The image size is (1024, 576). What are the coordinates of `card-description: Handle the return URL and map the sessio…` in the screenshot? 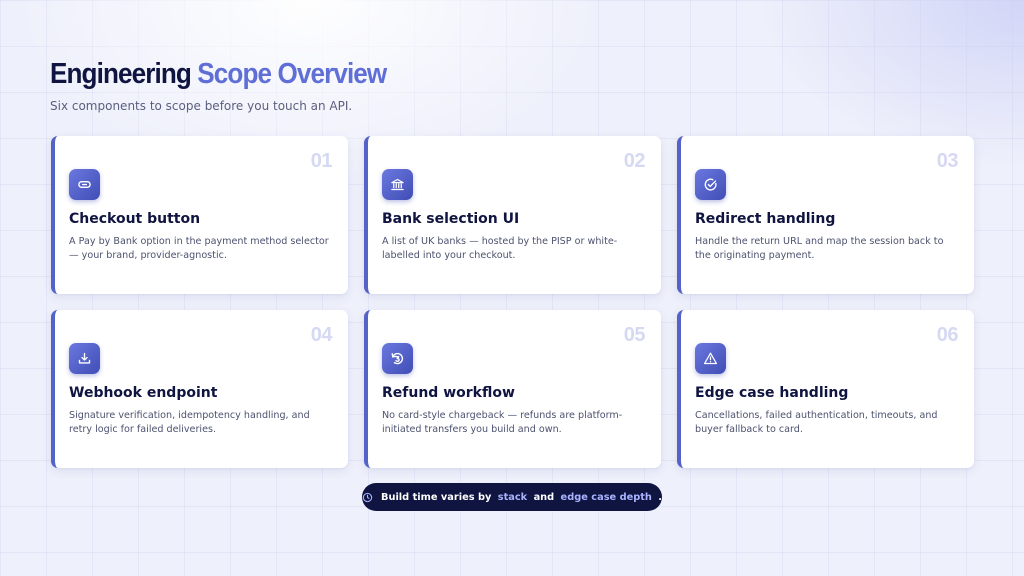 It's located at (819, 248).